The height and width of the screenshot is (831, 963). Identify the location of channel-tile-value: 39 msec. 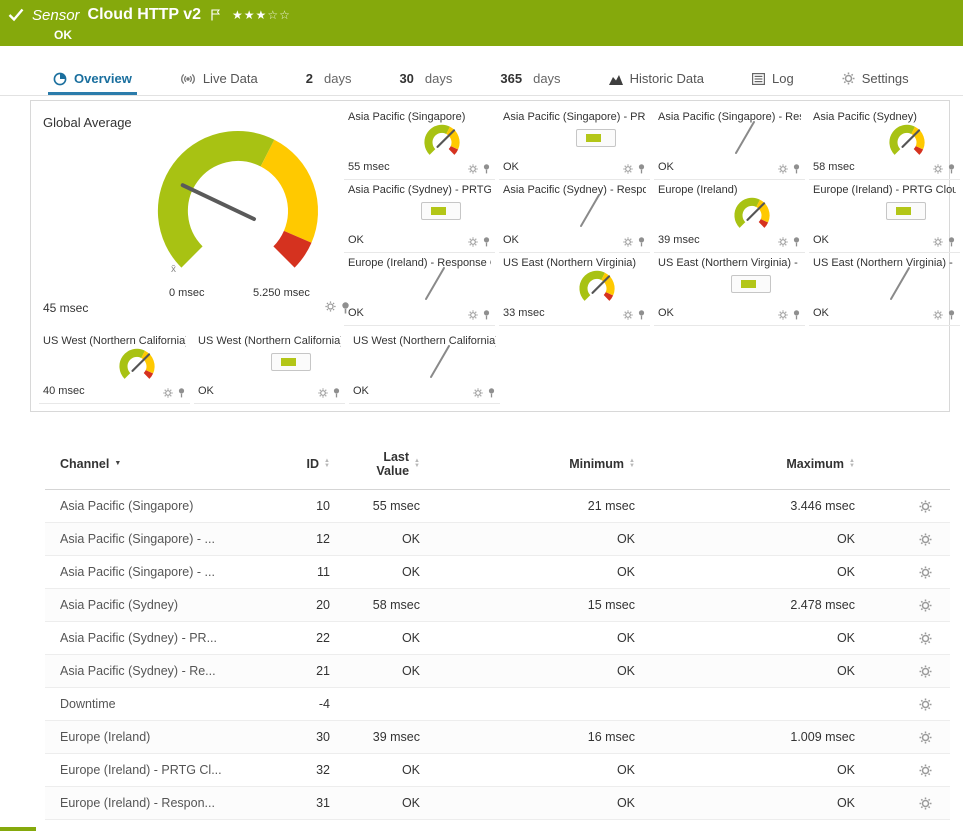
(679, 240).